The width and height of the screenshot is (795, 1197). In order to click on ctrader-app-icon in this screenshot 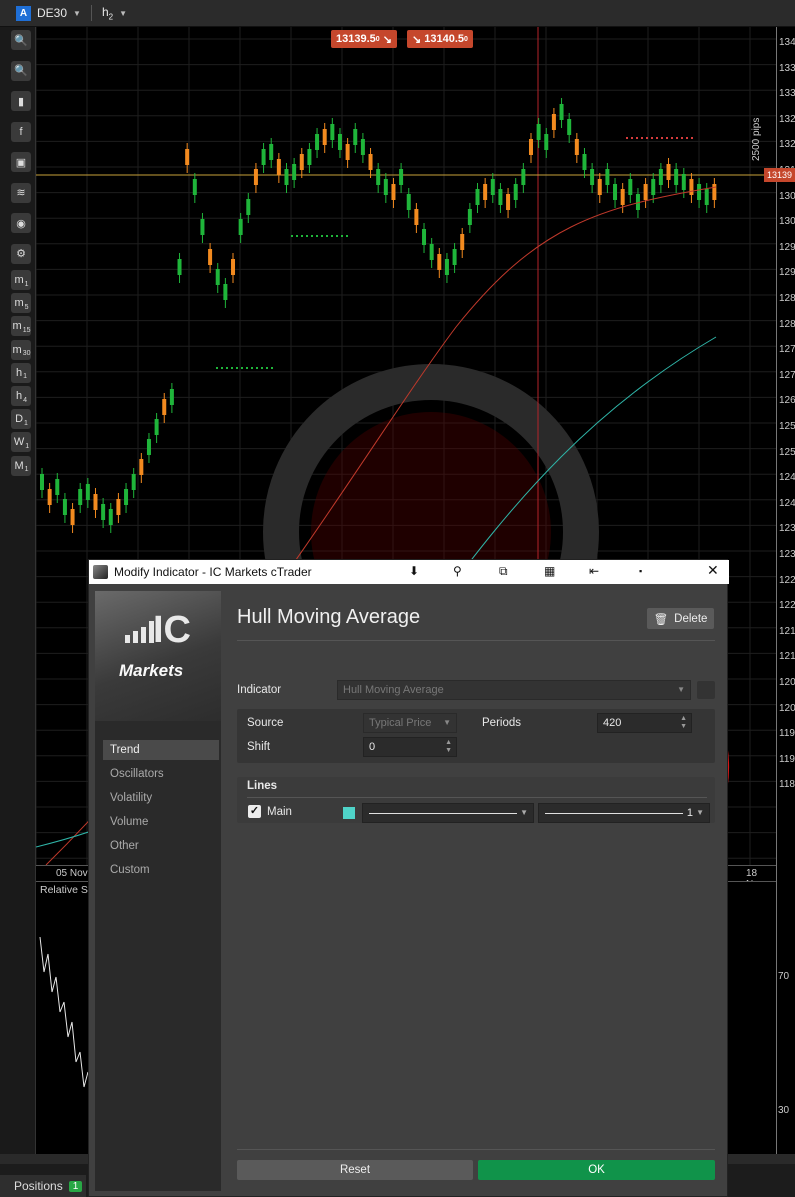, I will do `click(100, 572)`.